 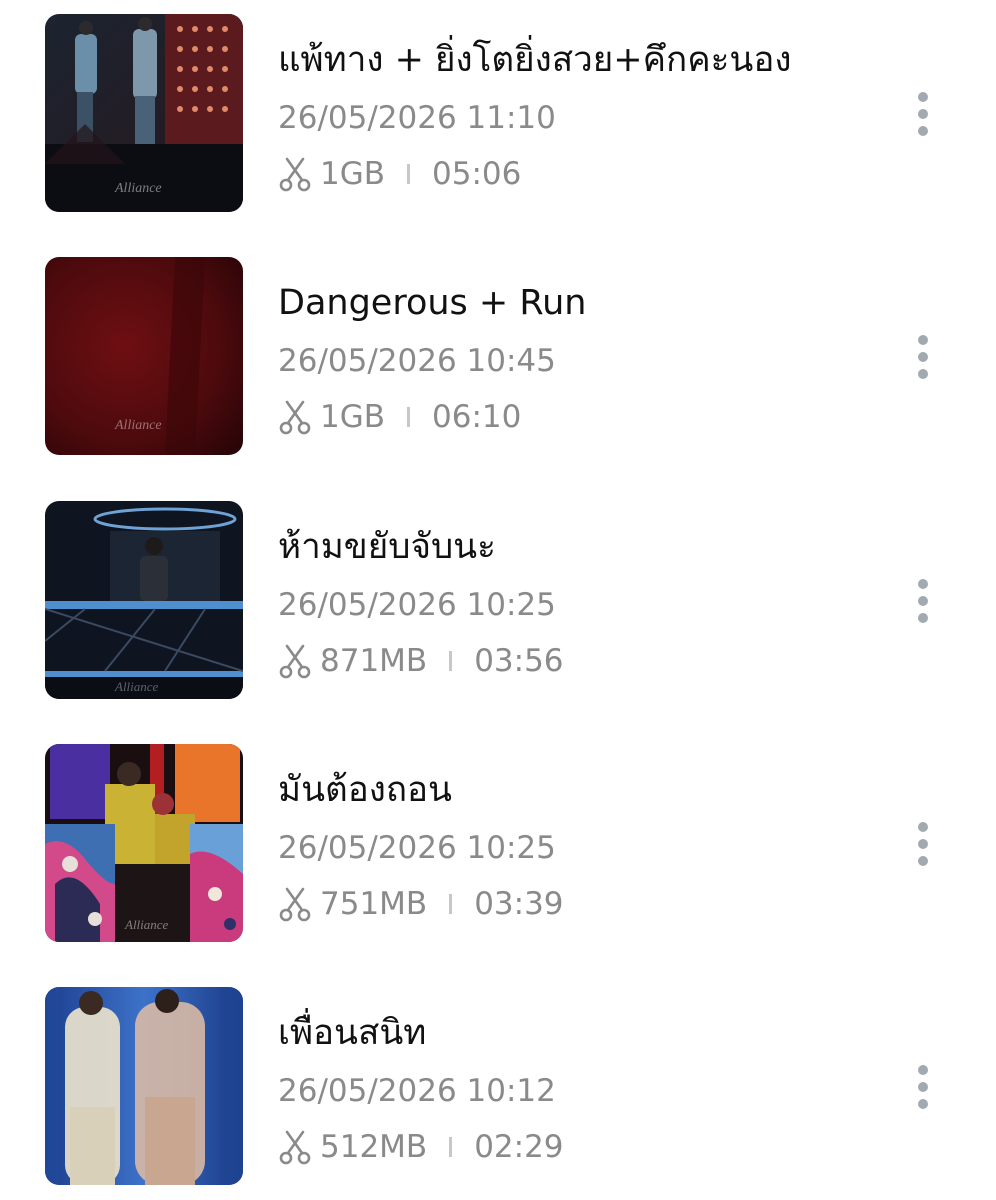 What do you see at coordinates (535, 60) in the screenshot?
I see `video-title: แพ้ทาง + ยิ่งโตยิ่งสวย+คึกคะนอง` at bounding box center [535, 60].